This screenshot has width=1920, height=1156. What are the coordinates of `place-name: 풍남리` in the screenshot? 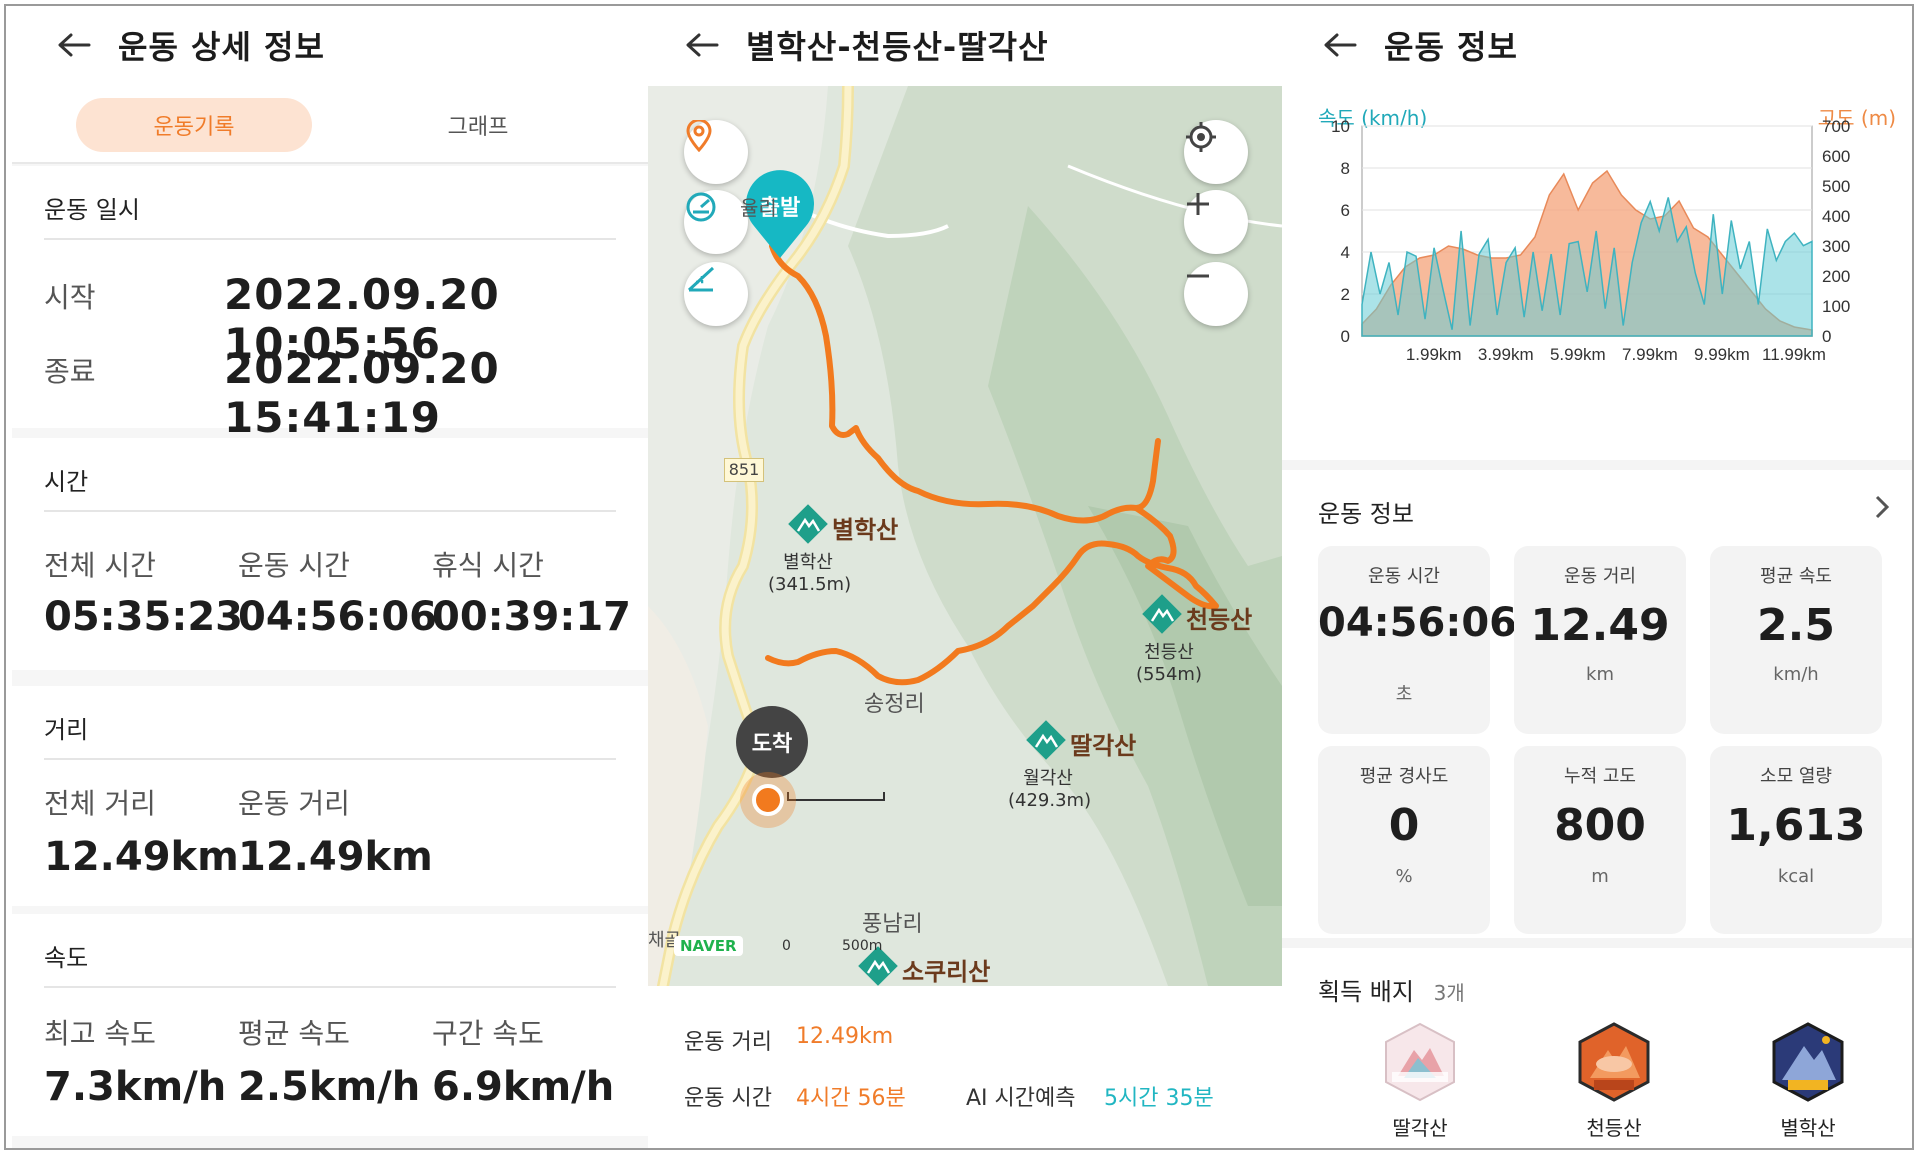 It's located at (892, 924).